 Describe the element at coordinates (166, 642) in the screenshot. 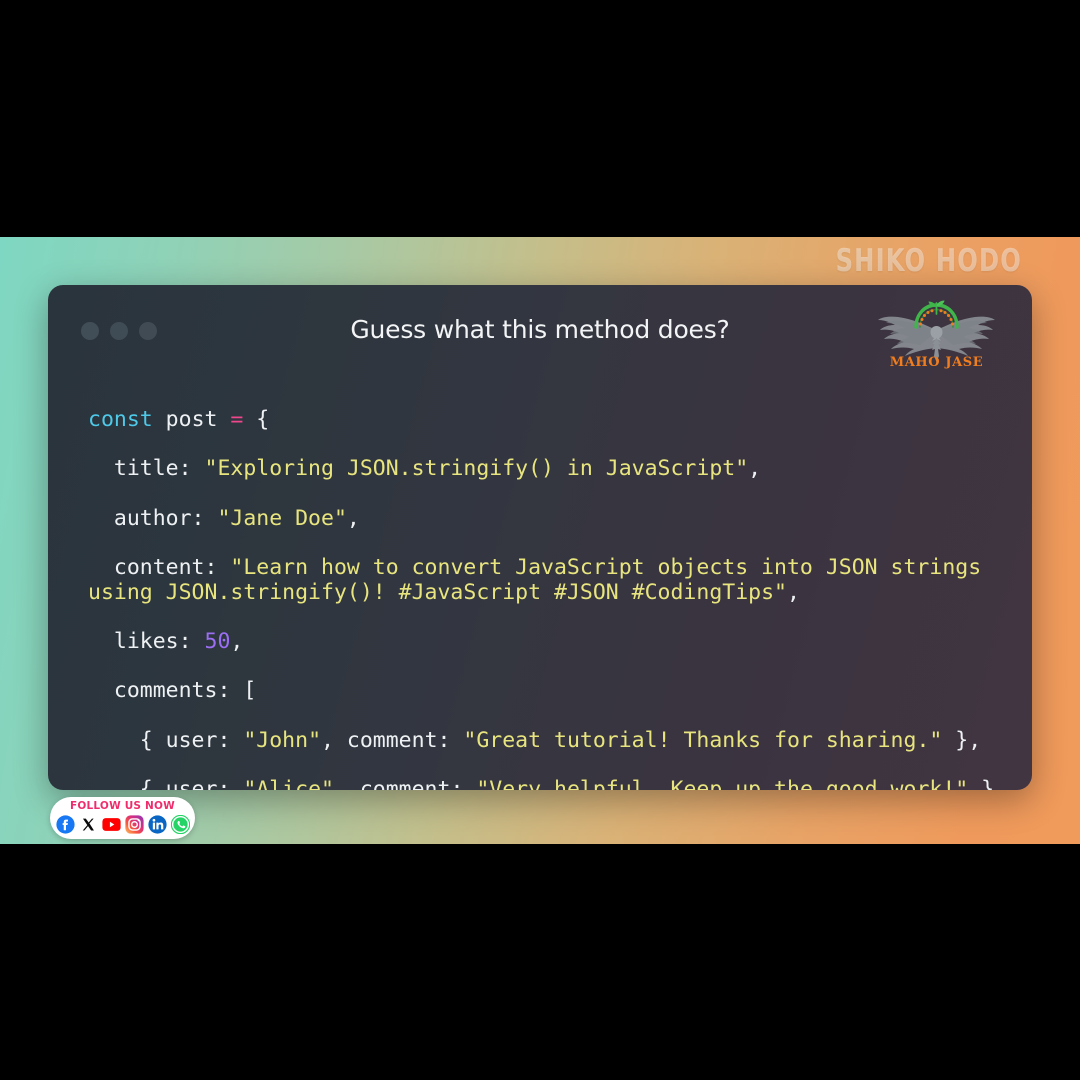

I see `code-line-5: likes: 50,` at that location.